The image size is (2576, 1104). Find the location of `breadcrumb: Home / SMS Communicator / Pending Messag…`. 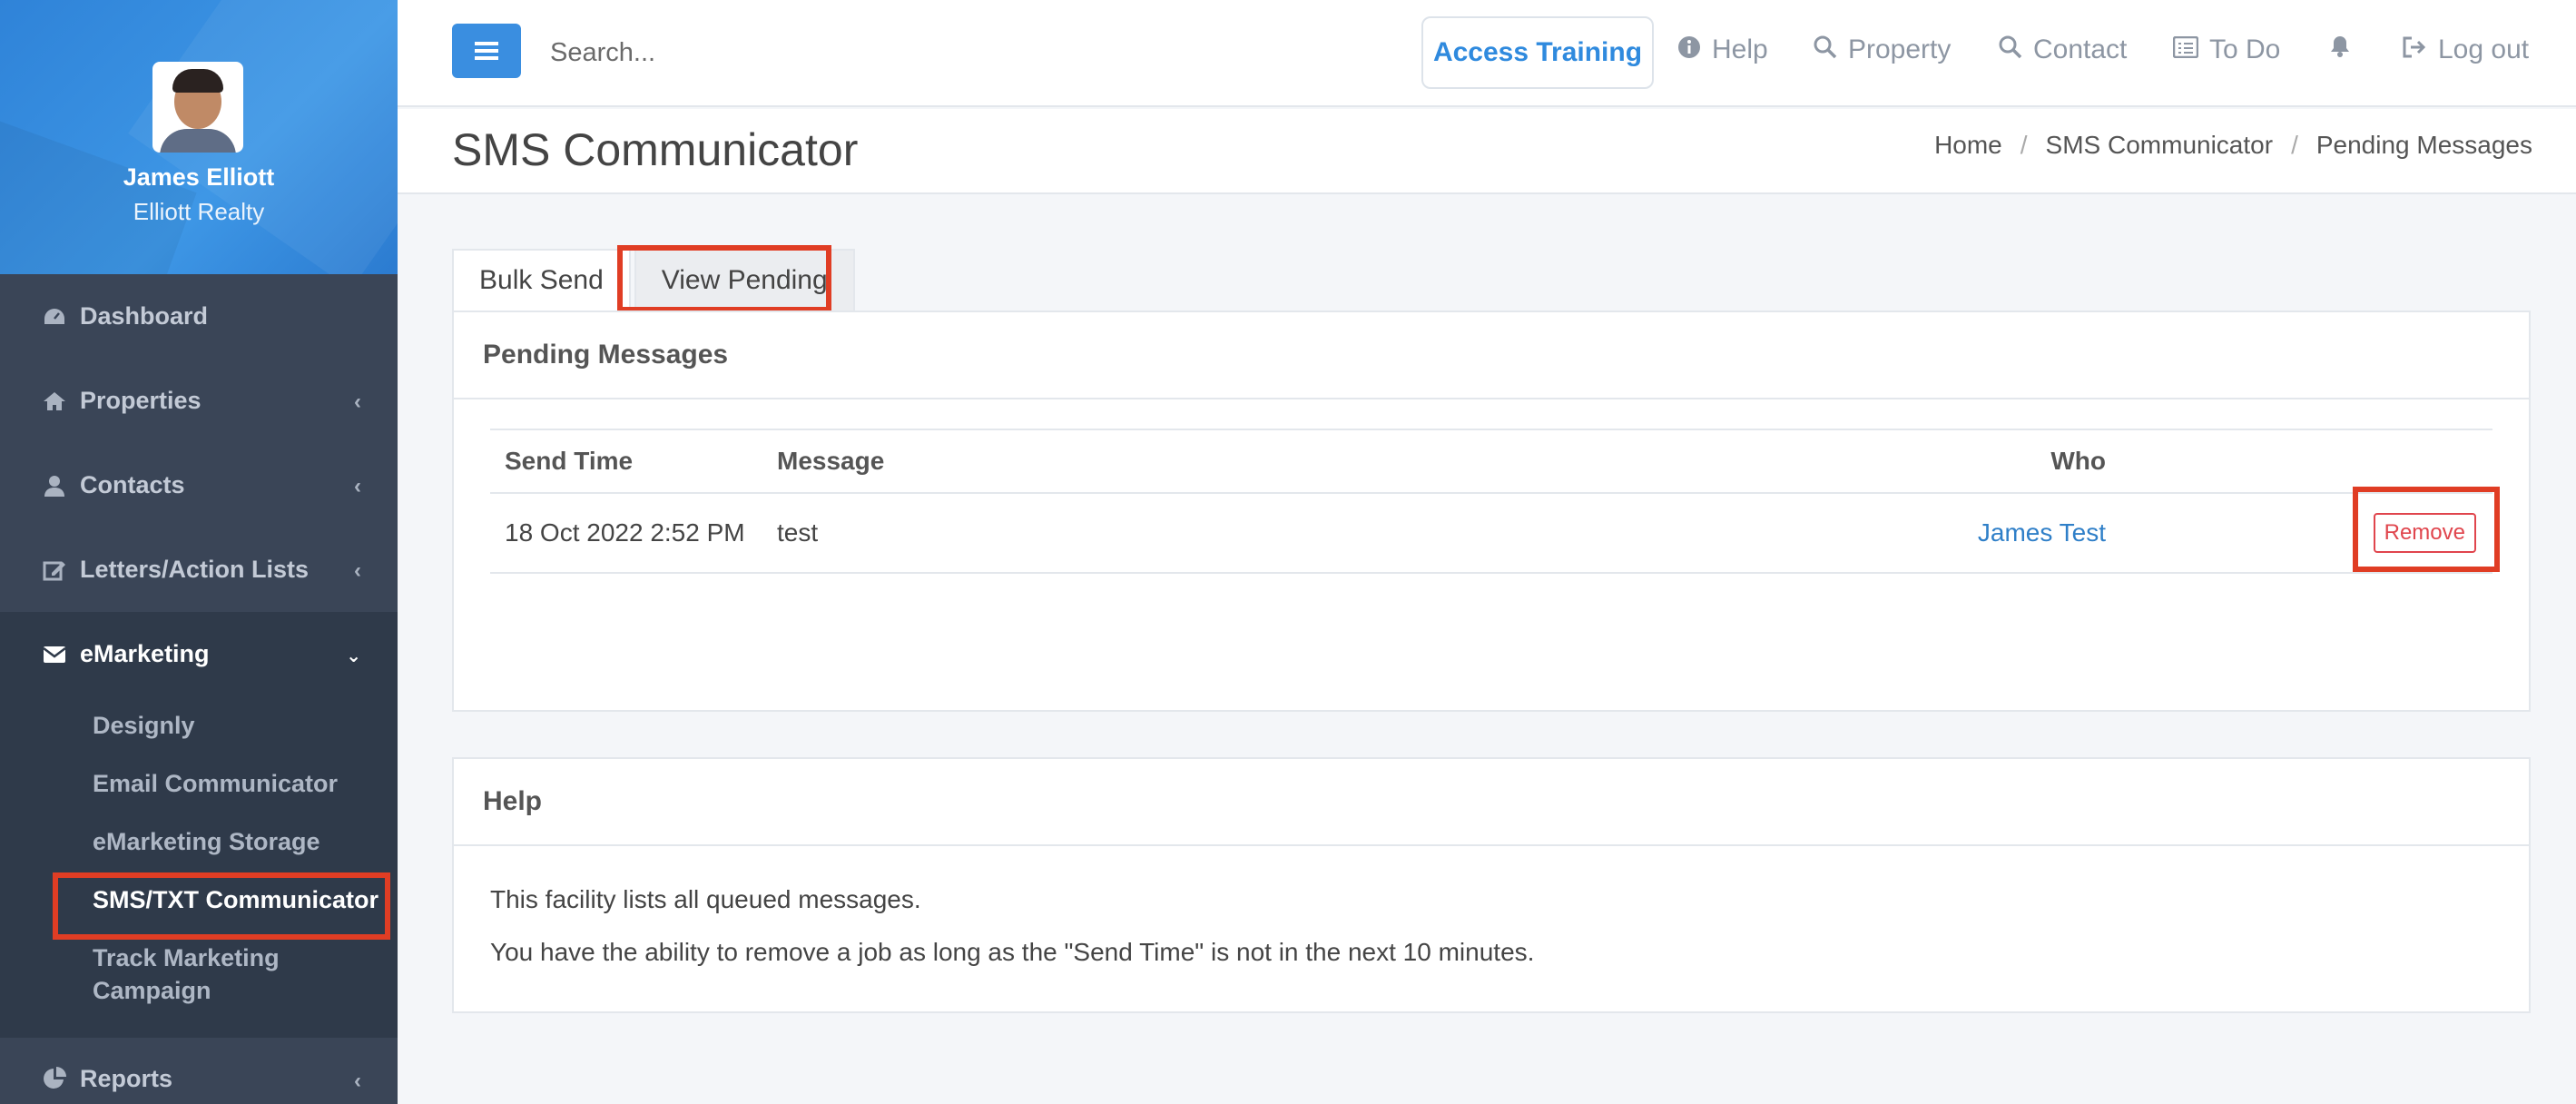

breadcrumb: Home / SMS Communicator / Pending Messag… is located at coordinates (2233, 146).